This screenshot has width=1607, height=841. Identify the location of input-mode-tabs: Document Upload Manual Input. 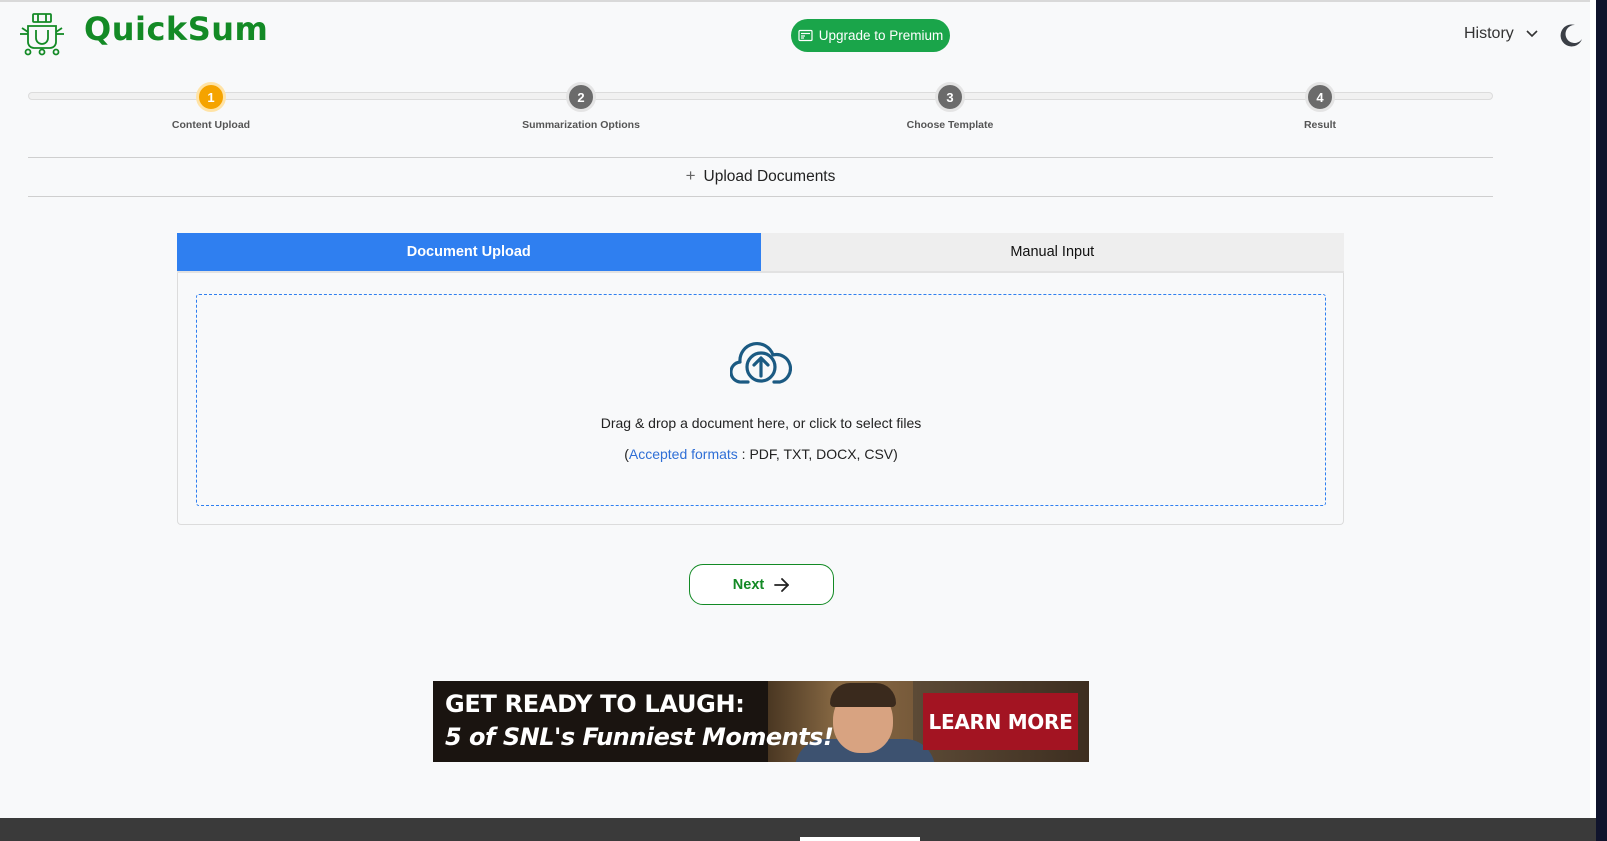
(760, 253).